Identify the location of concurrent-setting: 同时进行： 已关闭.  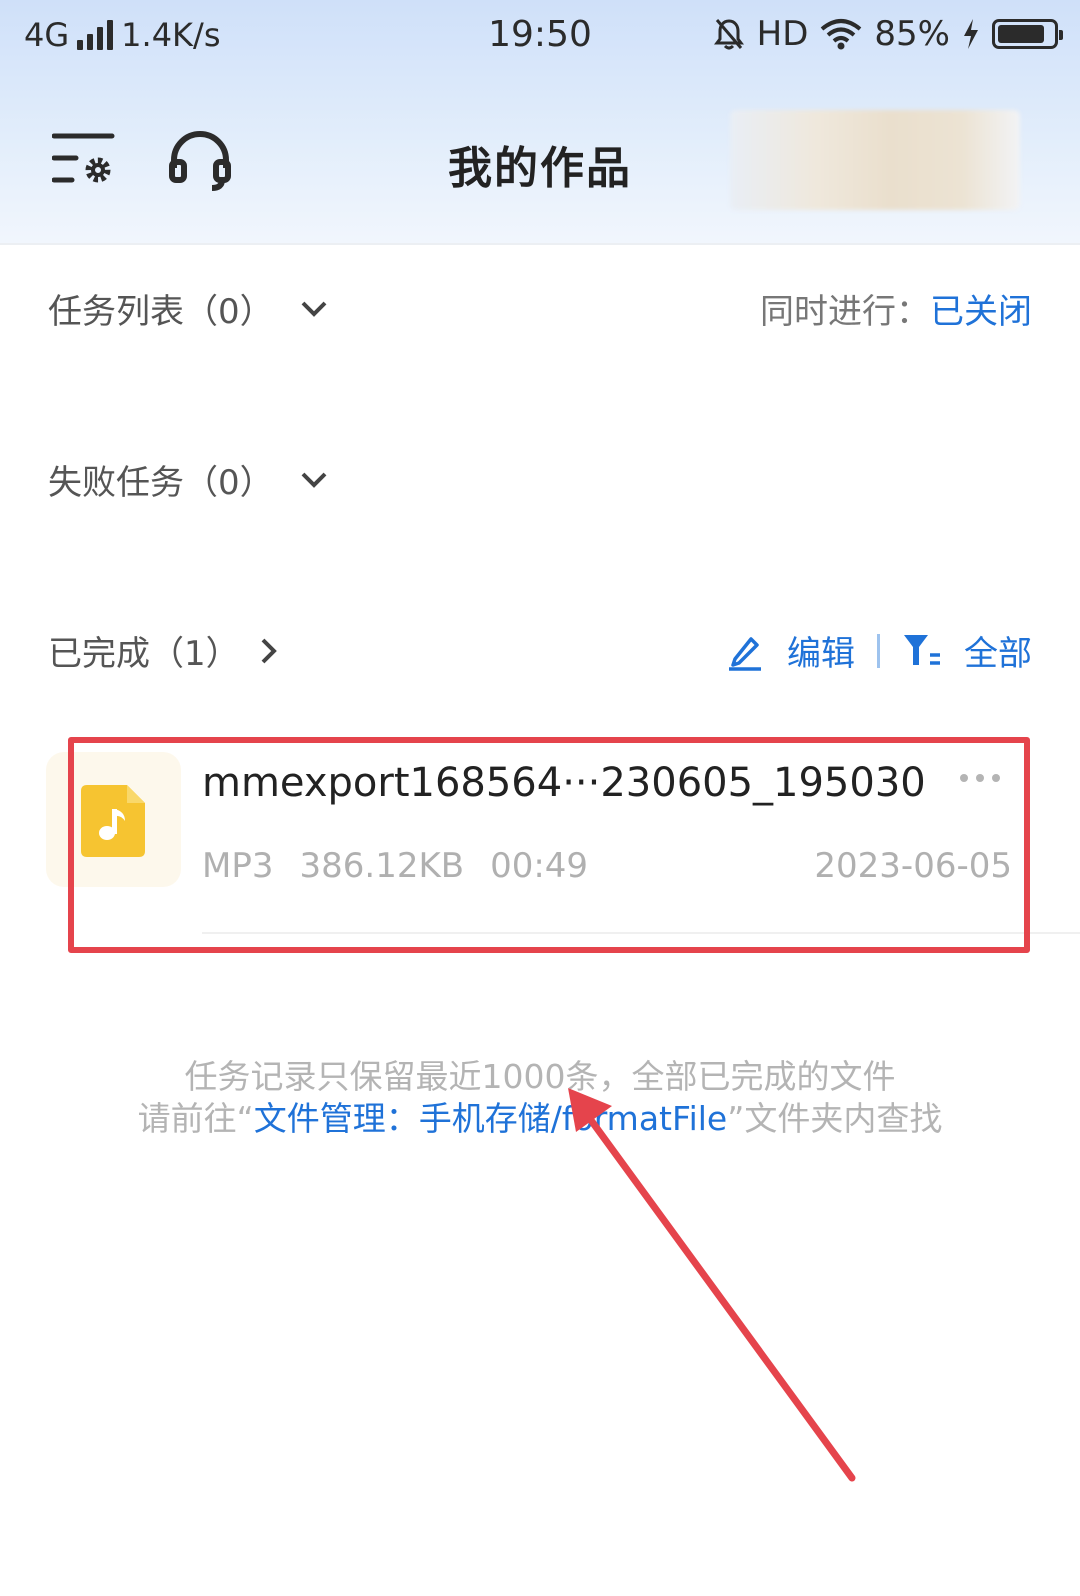
(896, 308).